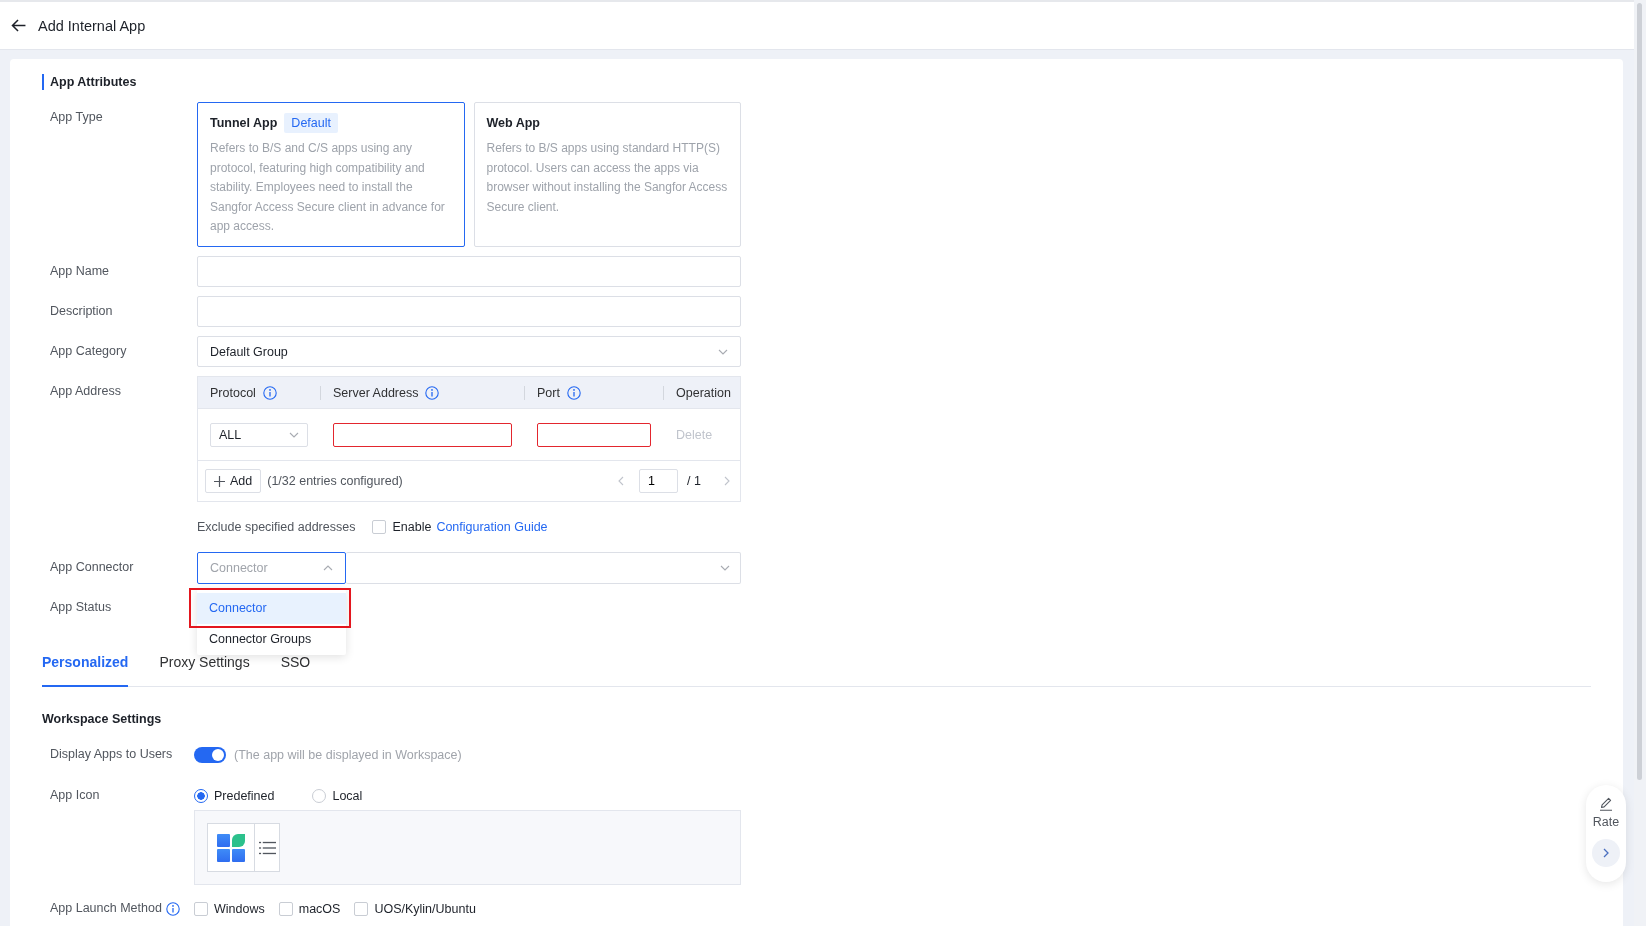  Describe the element at coordinates (703, 392) in the screenshot. I see `column-header: Operation` at that location.